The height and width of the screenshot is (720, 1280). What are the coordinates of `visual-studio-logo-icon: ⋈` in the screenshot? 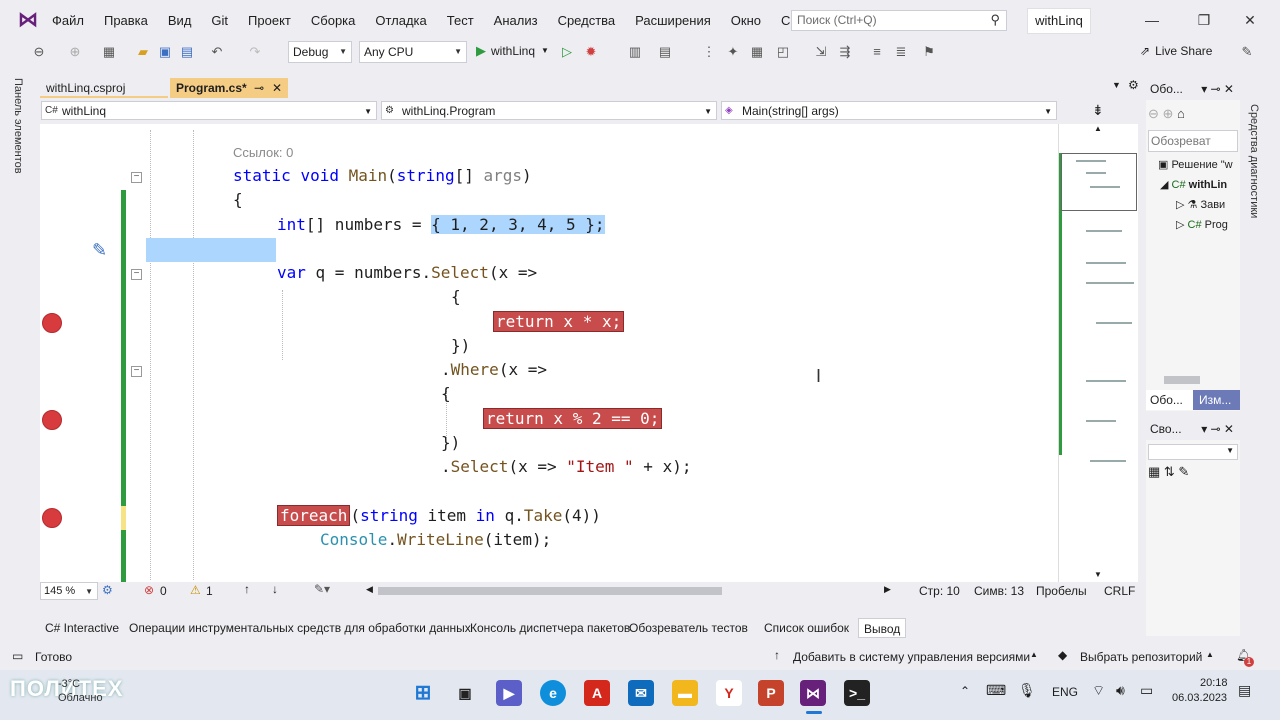 It's located at (29, 20).